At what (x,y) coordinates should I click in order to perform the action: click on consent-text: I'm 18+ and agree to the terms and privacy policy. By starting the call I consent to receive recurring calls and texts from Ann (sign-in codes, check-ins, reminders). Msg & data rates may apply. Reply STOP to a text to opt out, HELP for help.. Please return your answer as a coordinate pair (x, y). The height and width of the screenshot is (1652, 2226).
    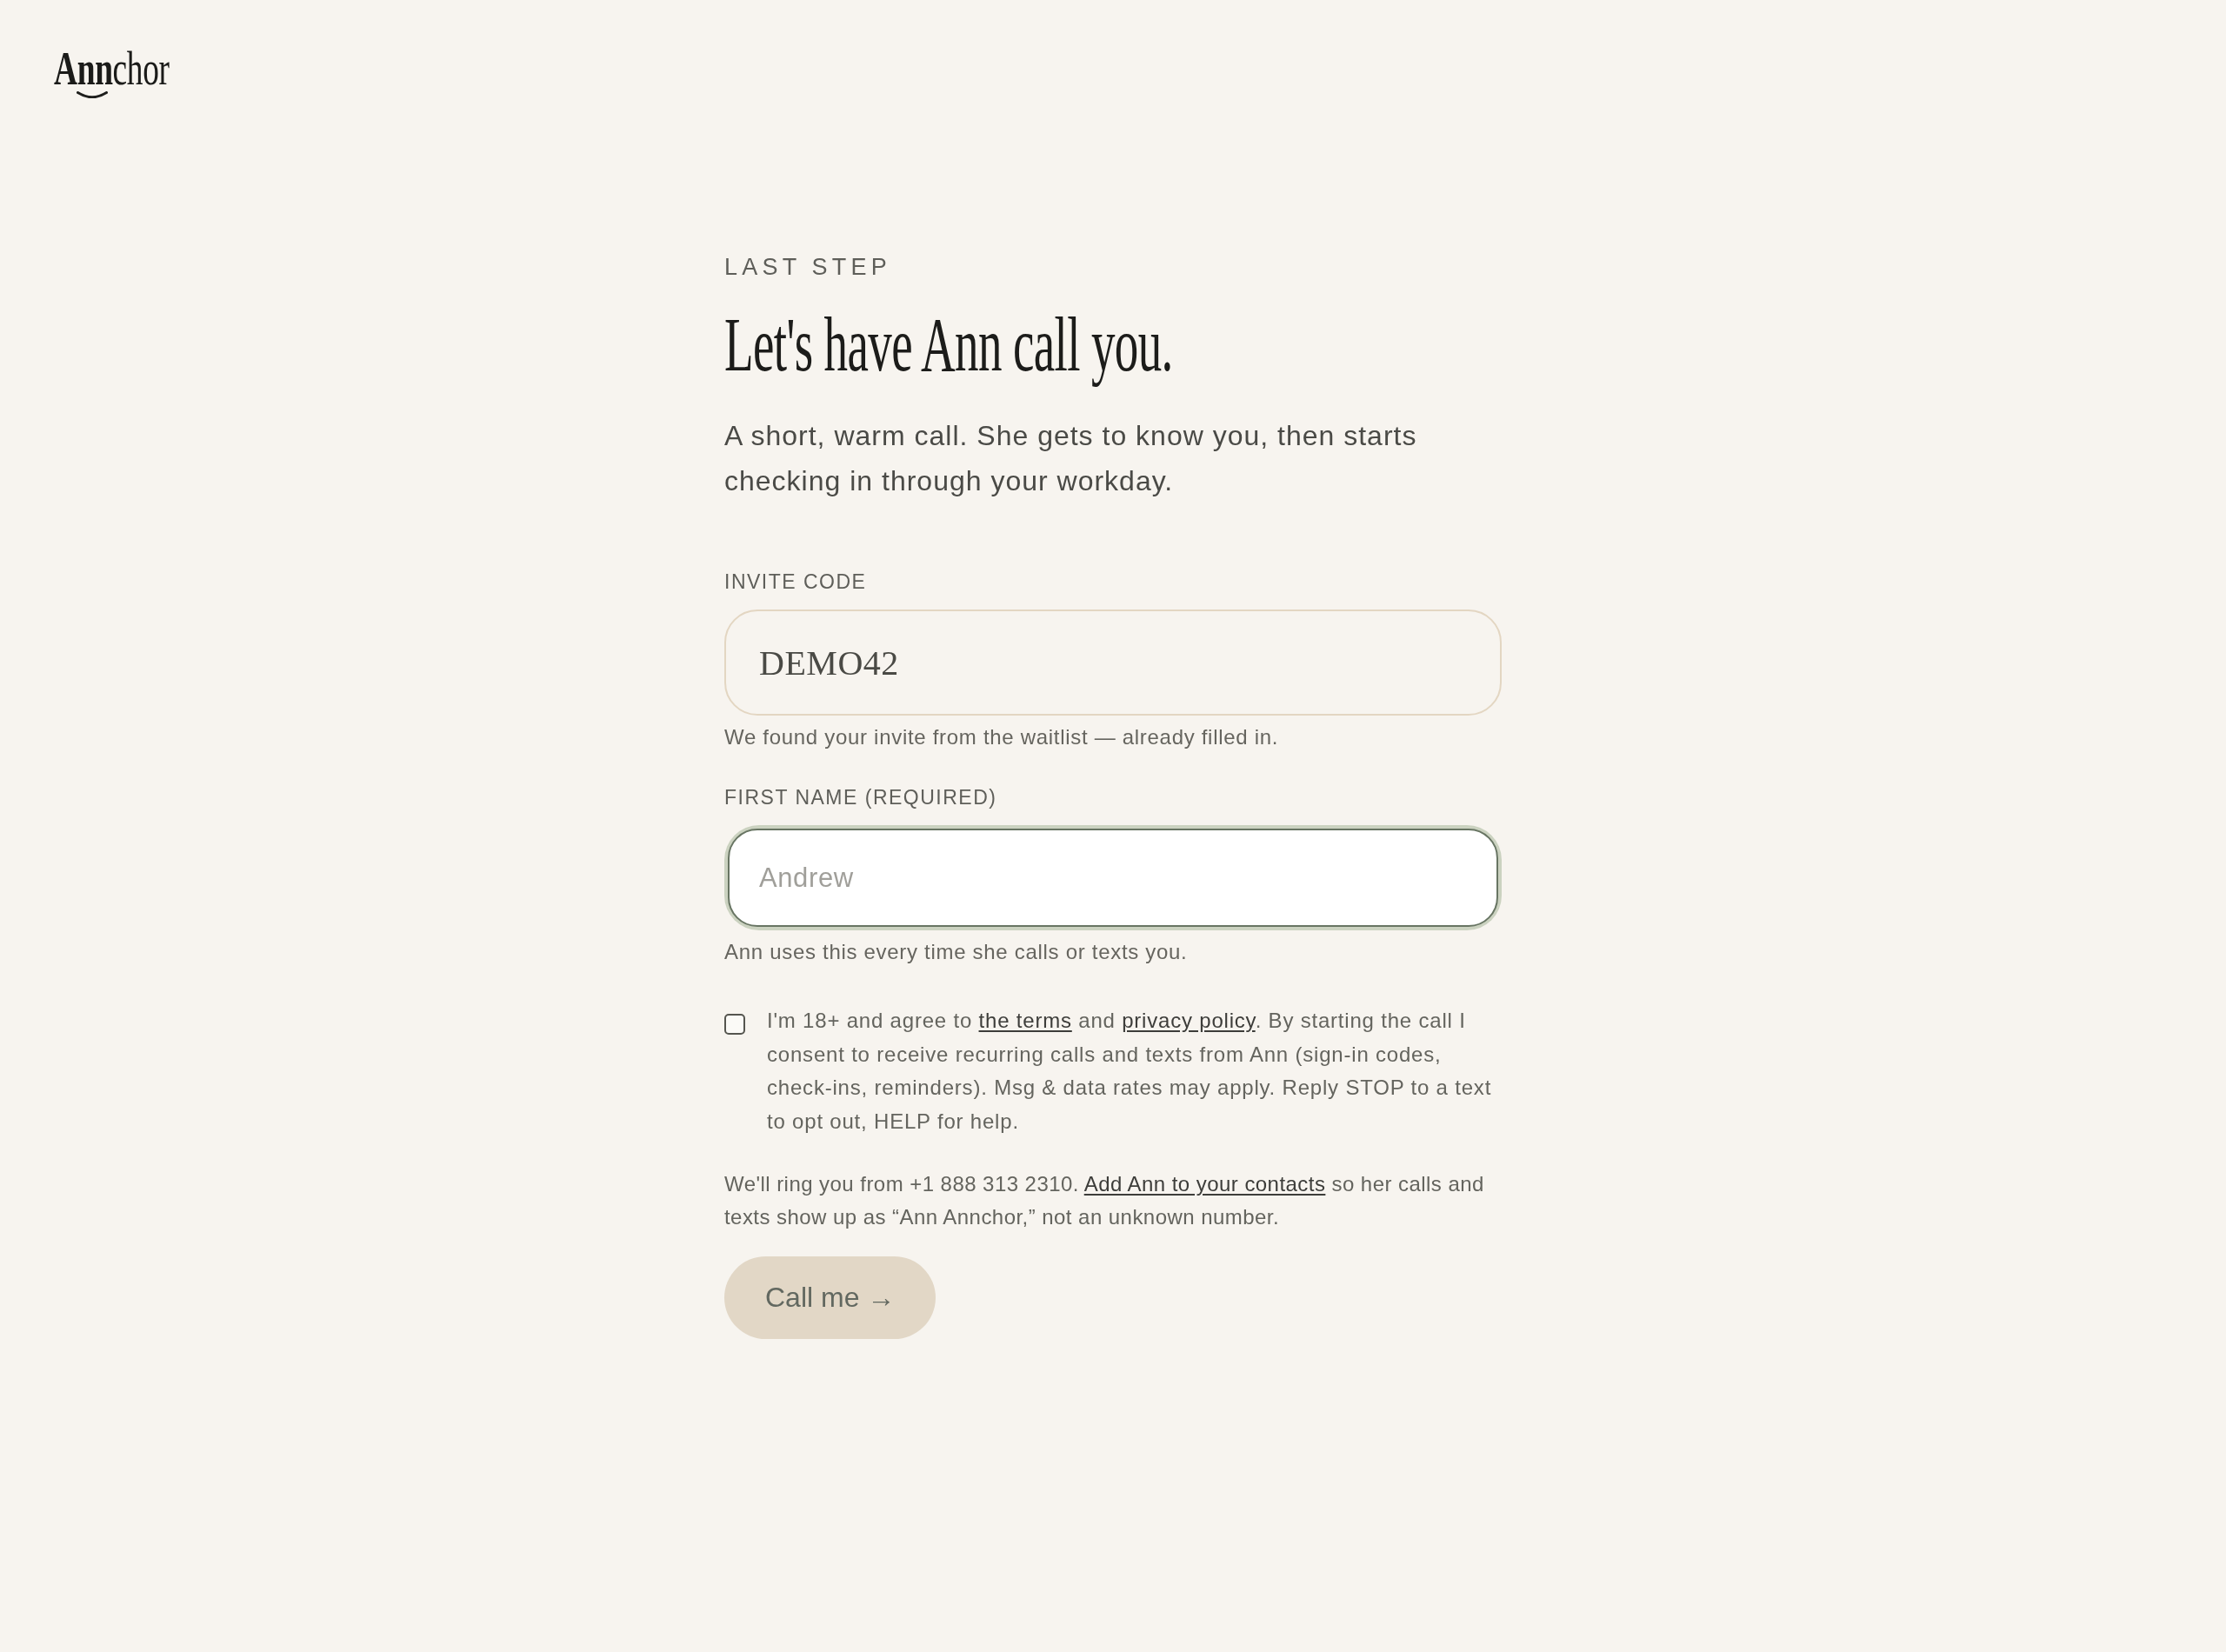
    Looking at the image, I should click on (1130, 1071).